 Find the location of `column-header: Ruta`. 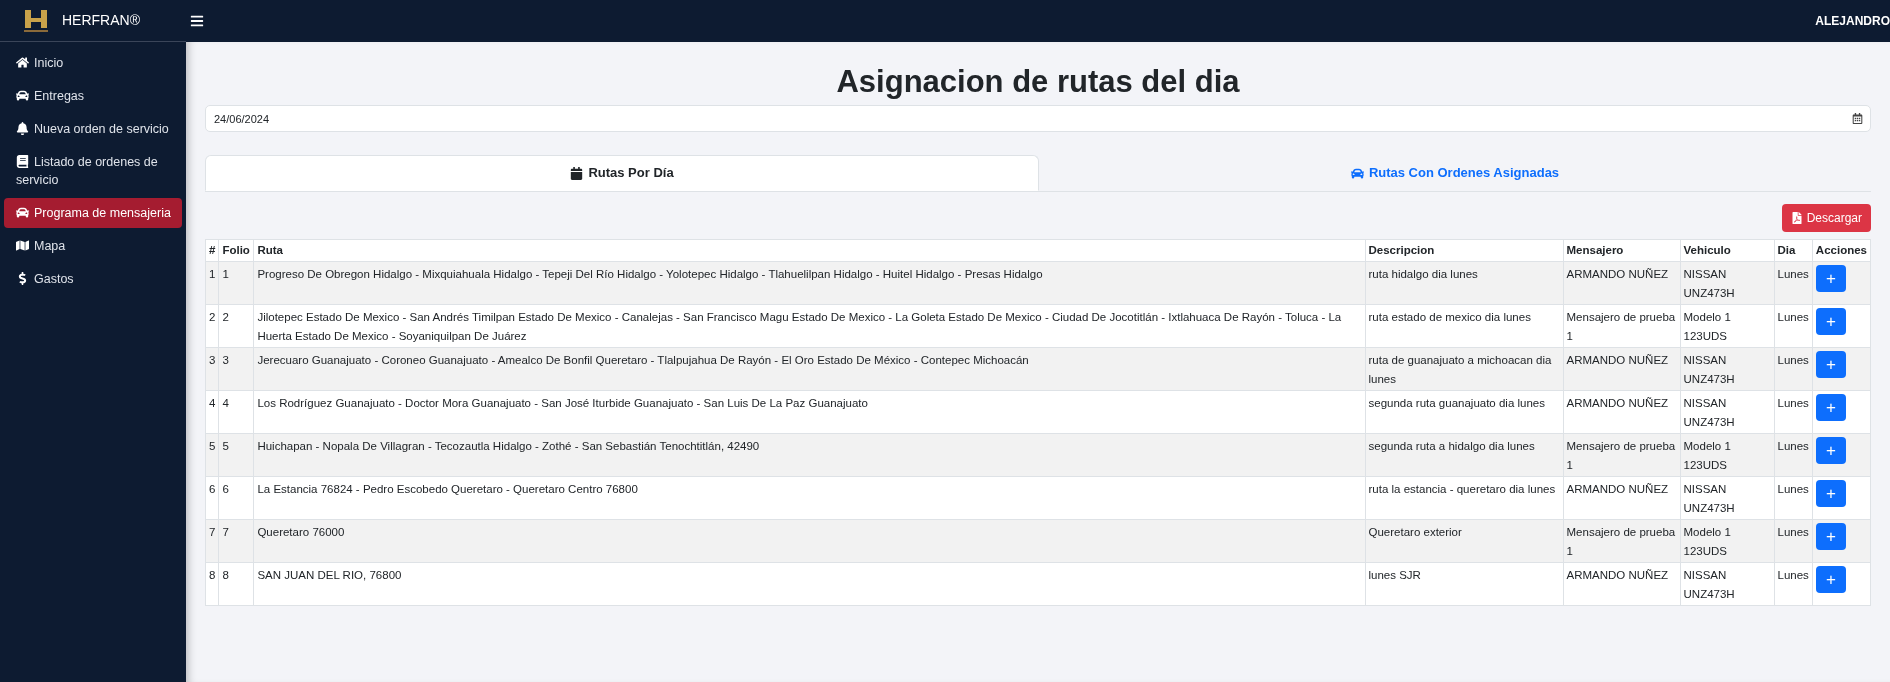

column-header: Ruta is located at coordinates (809, 250).